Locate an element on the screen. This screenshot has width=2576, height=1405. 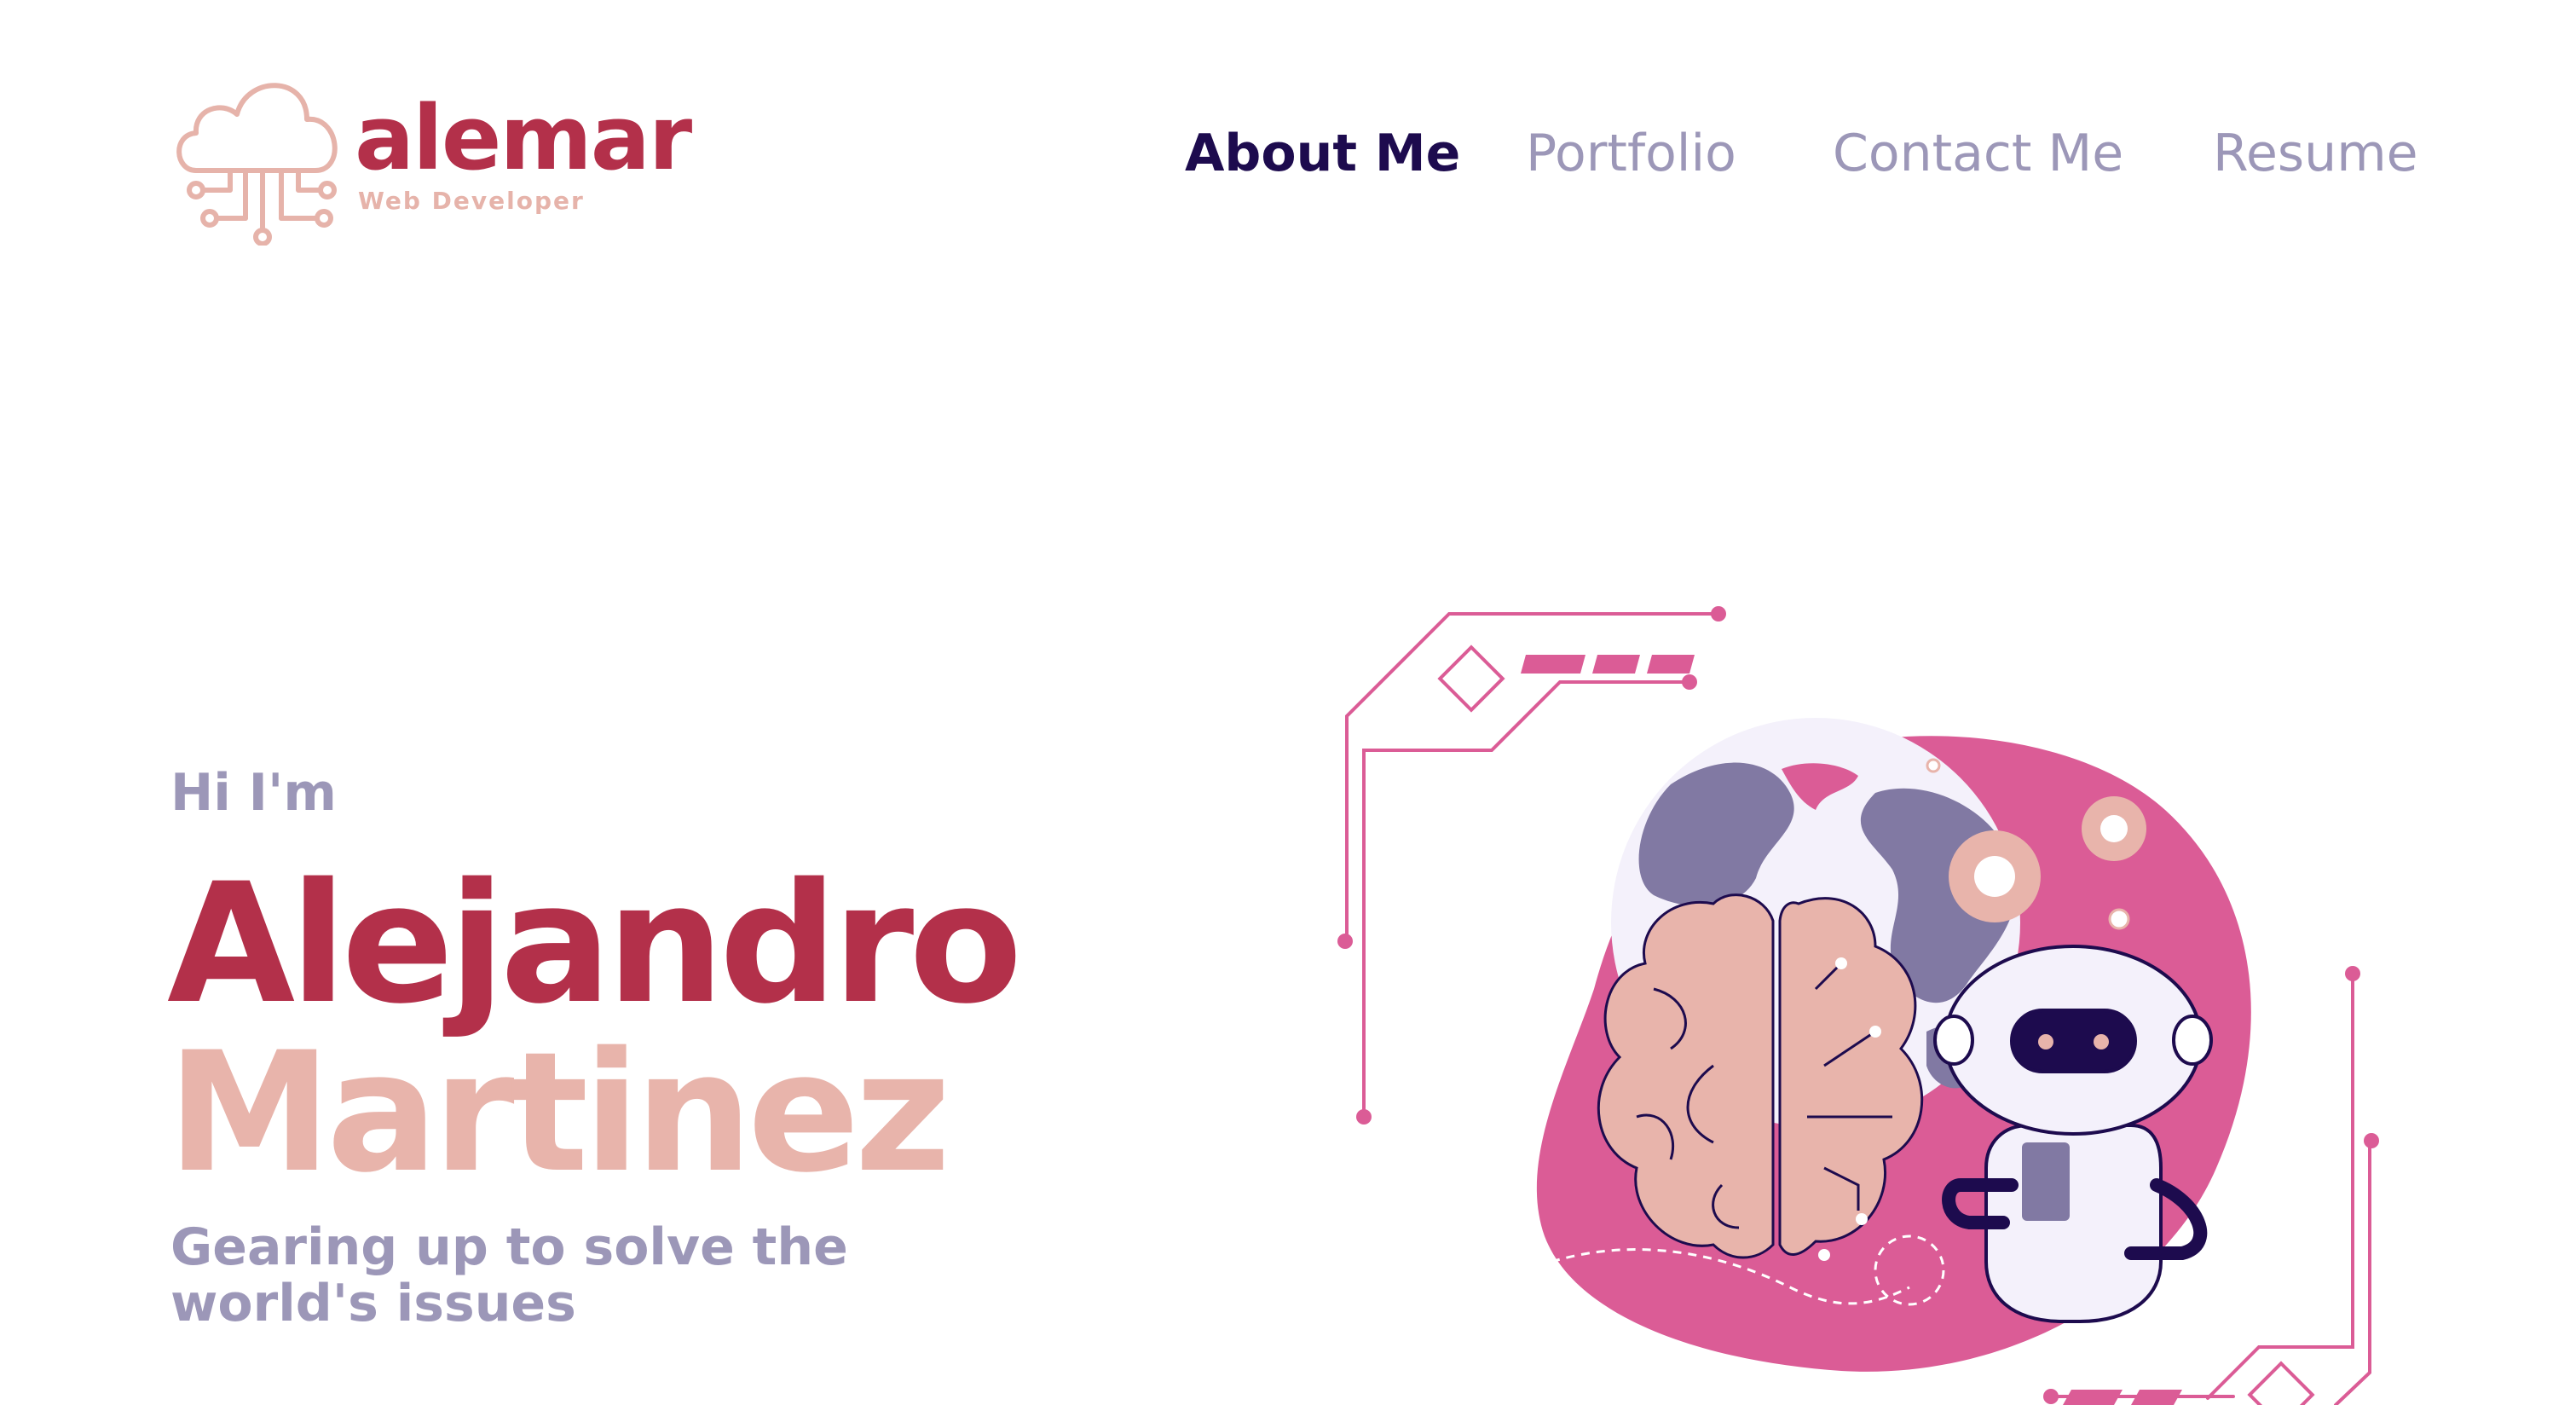
last-name: Martinez is located at coordinates (558, 1112).